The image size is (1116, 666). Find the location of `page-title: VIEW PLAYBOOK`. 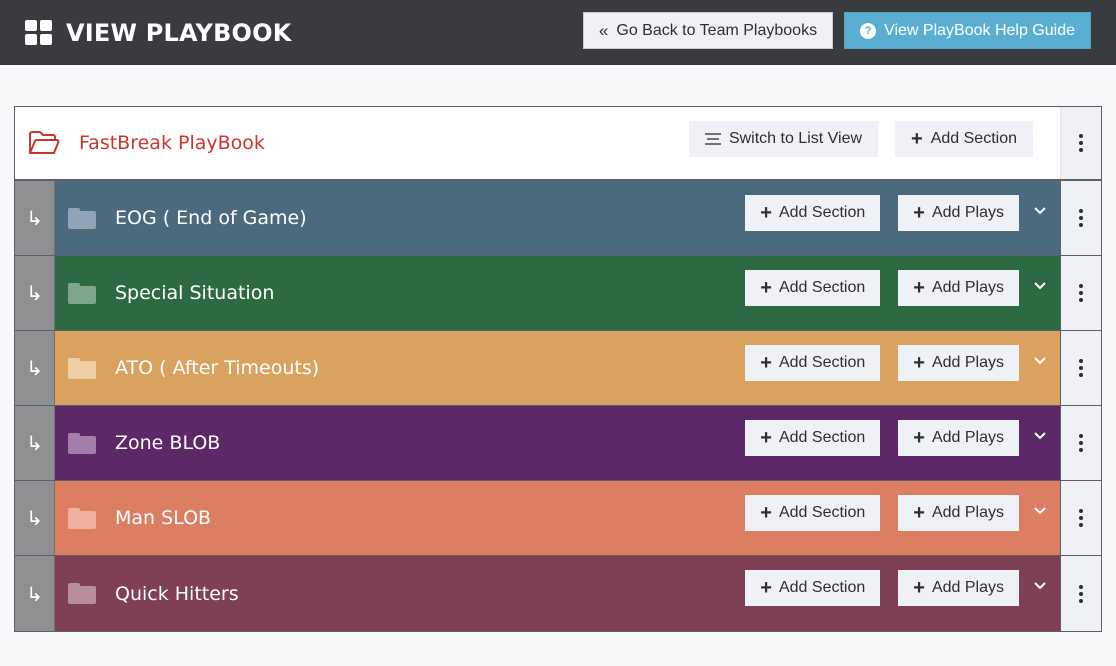

page-title: VIEW PLAYBOOK is located at coordinates (179, 32).